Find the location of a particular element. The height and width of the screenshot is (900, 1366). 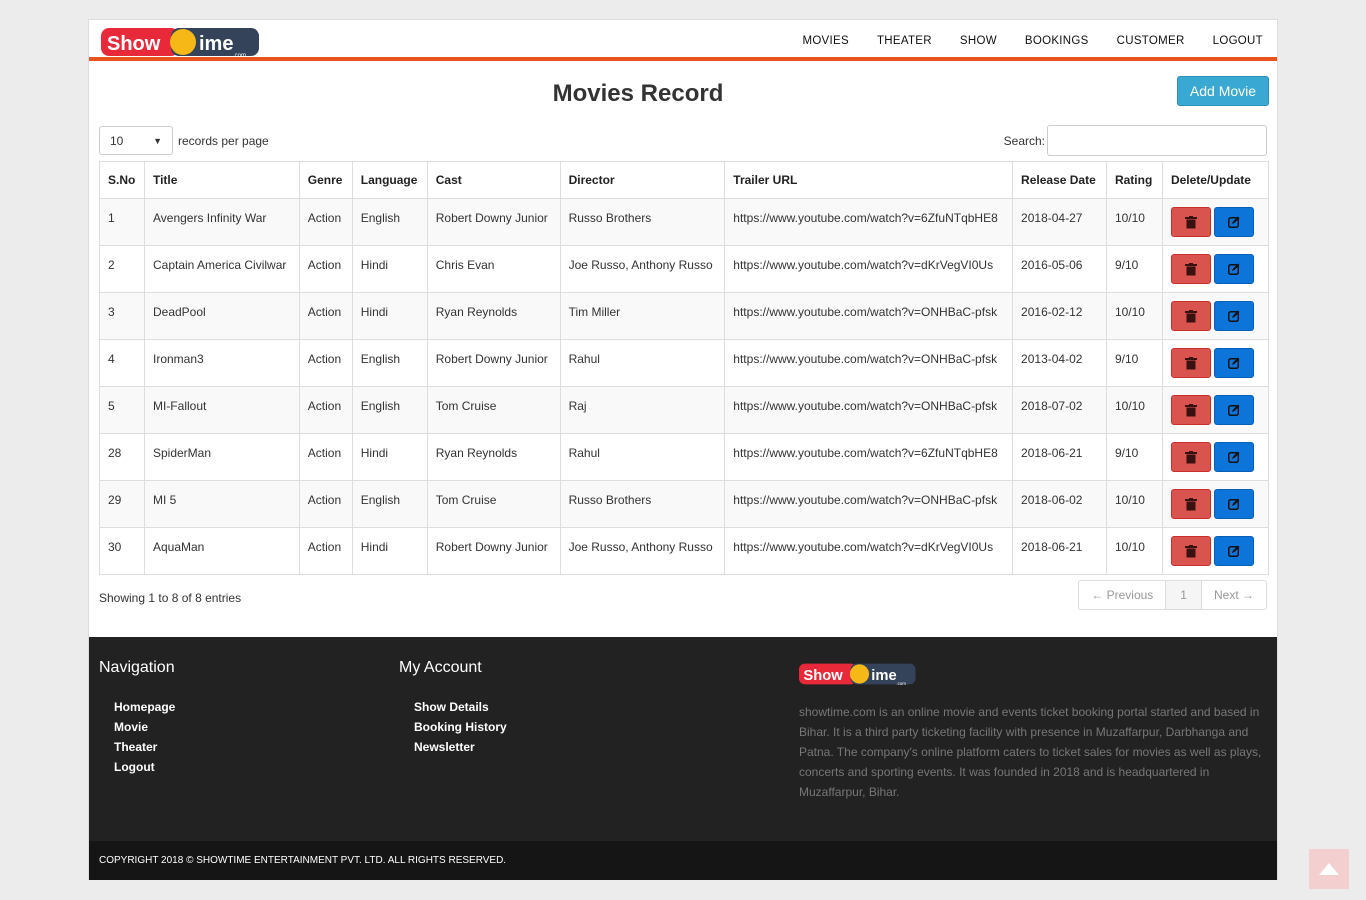

showtime-logo: Show ime .com is located at coordinates (181, 42).